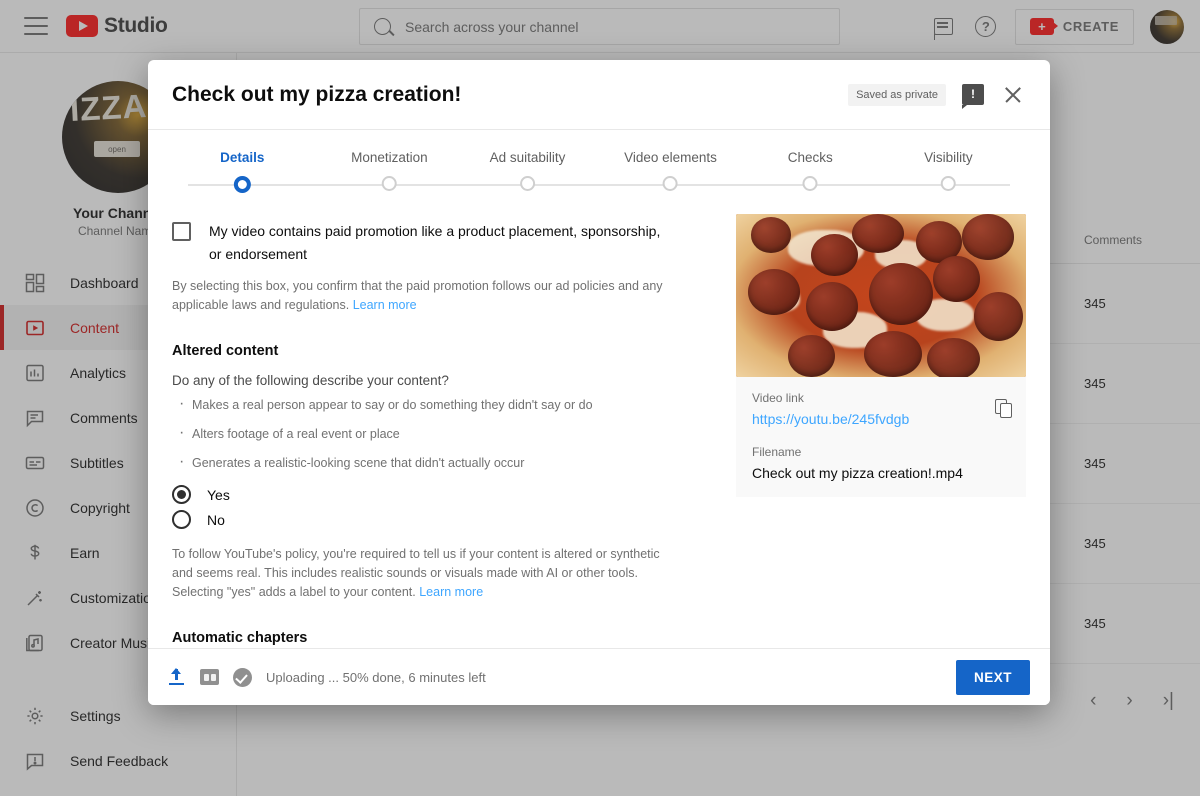 This screenshot has width=1200, height=796. What do you see at coordinates (177, 677) in the screenshot?
I see `upload-icon` at bounding box center [177, 677].